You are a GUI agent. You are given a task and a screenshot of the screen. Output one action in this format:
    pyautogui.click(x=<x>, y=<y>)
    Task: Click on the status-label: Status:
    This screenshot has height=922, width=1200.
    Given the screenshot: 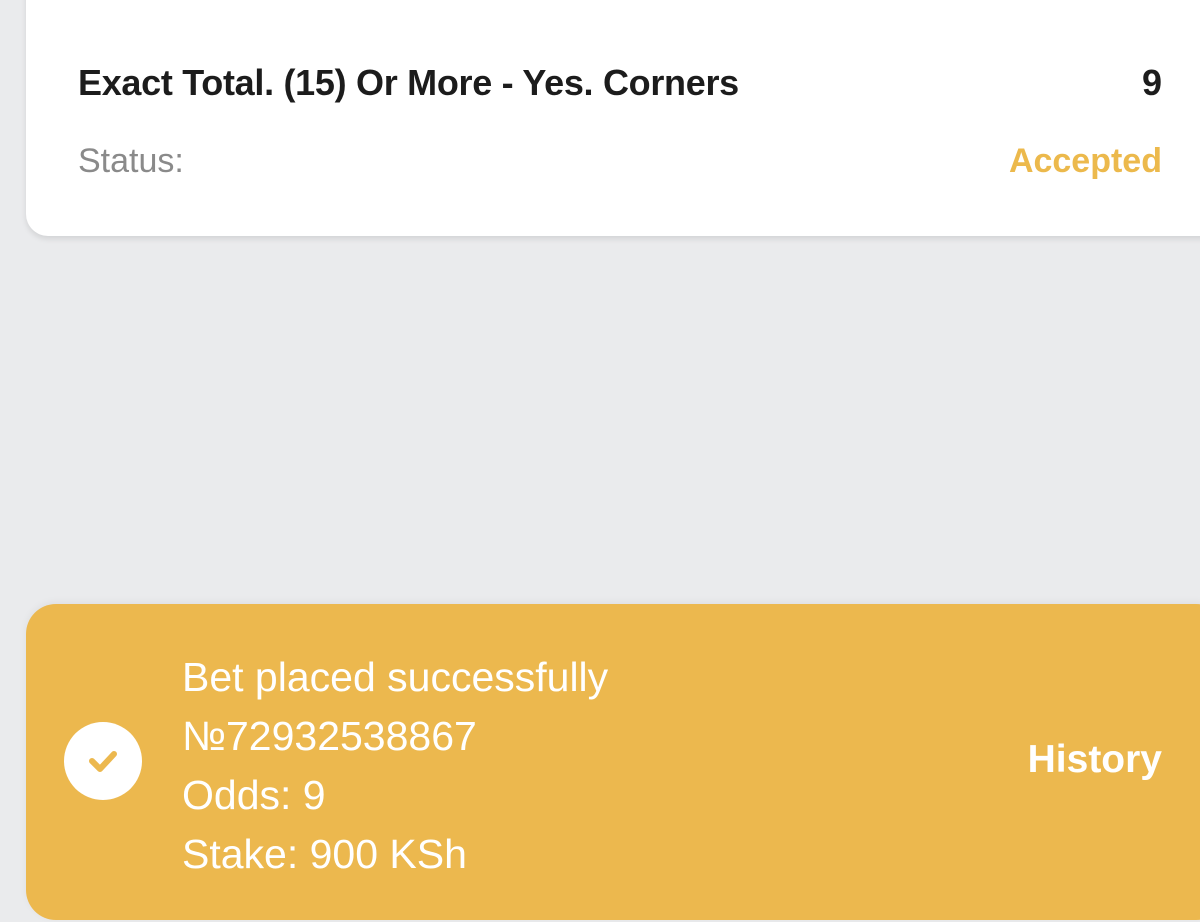 What is the action you would take?
    pyautogui.click(x=131, y=161)
    